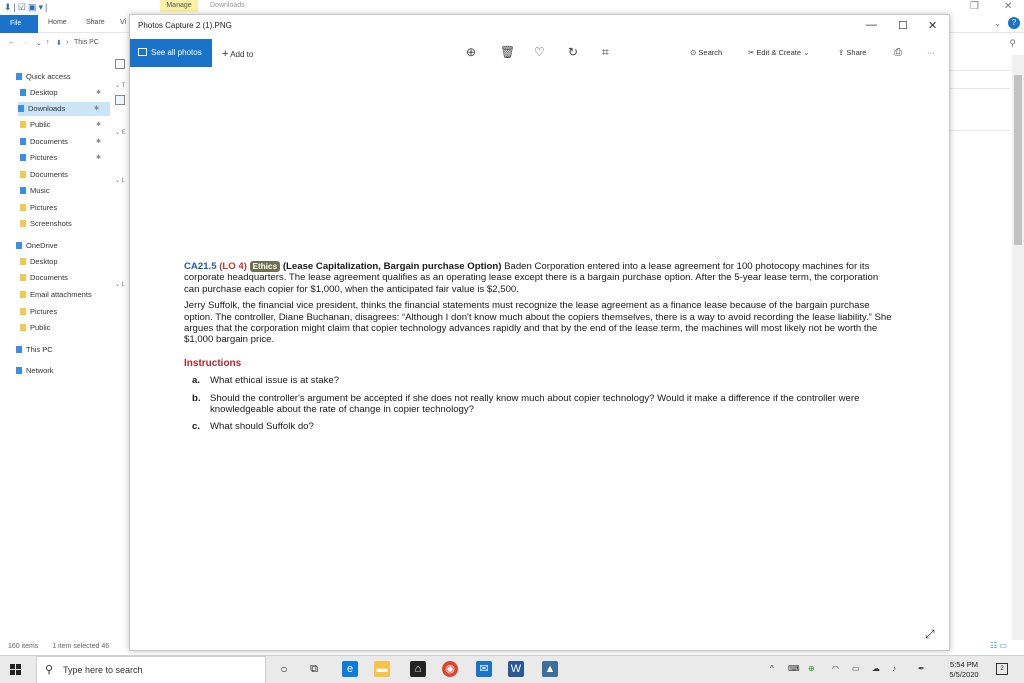  Describe the element at coordinates (142, 52) in the screenshot. I see `photos-icon` at that location.